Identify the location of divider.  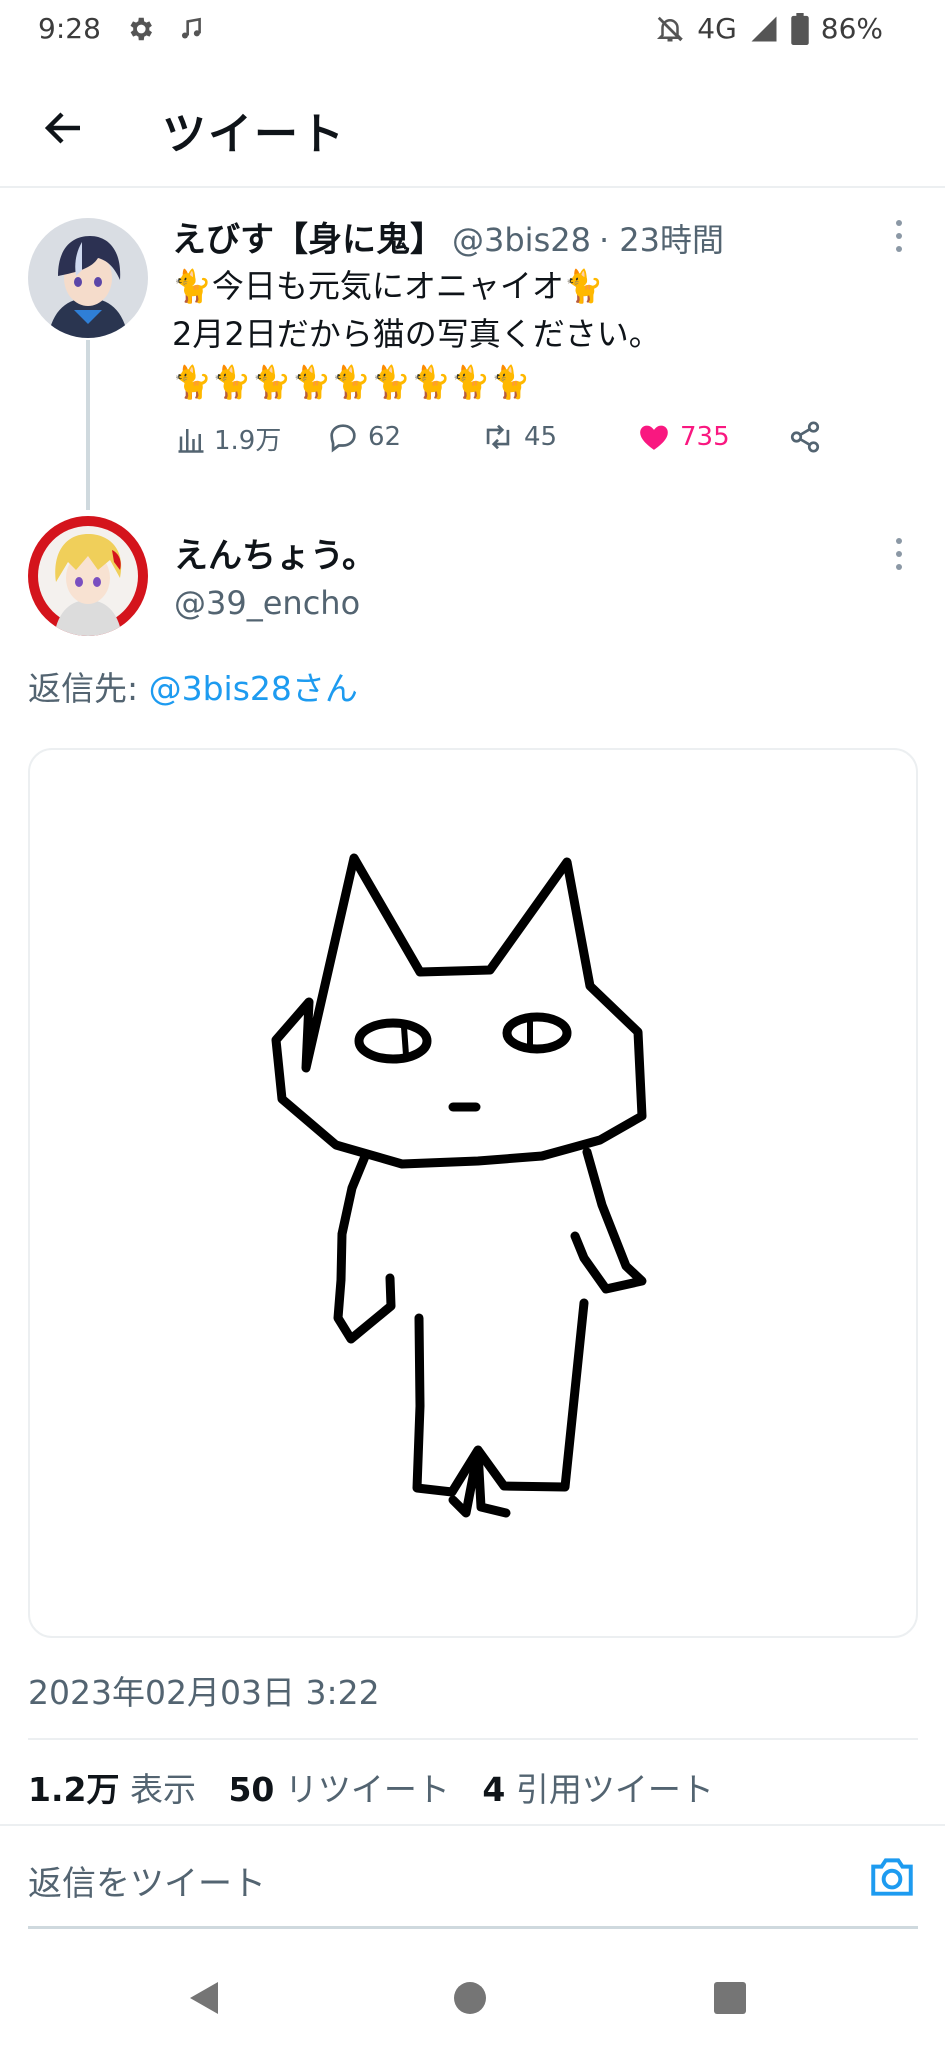
(473, 1739).